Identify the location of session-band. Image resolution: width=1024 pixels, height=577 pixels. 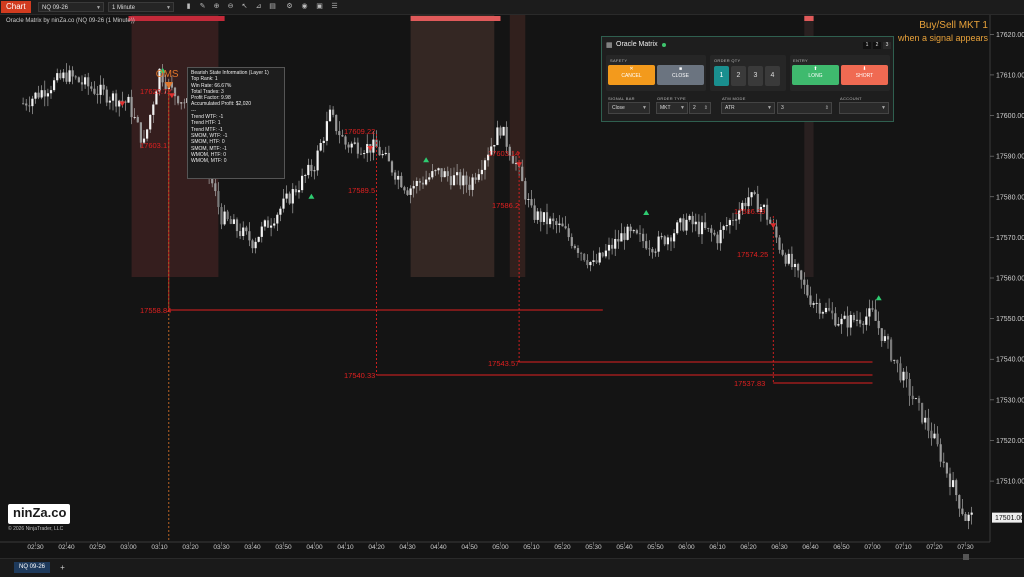
(452, 145).